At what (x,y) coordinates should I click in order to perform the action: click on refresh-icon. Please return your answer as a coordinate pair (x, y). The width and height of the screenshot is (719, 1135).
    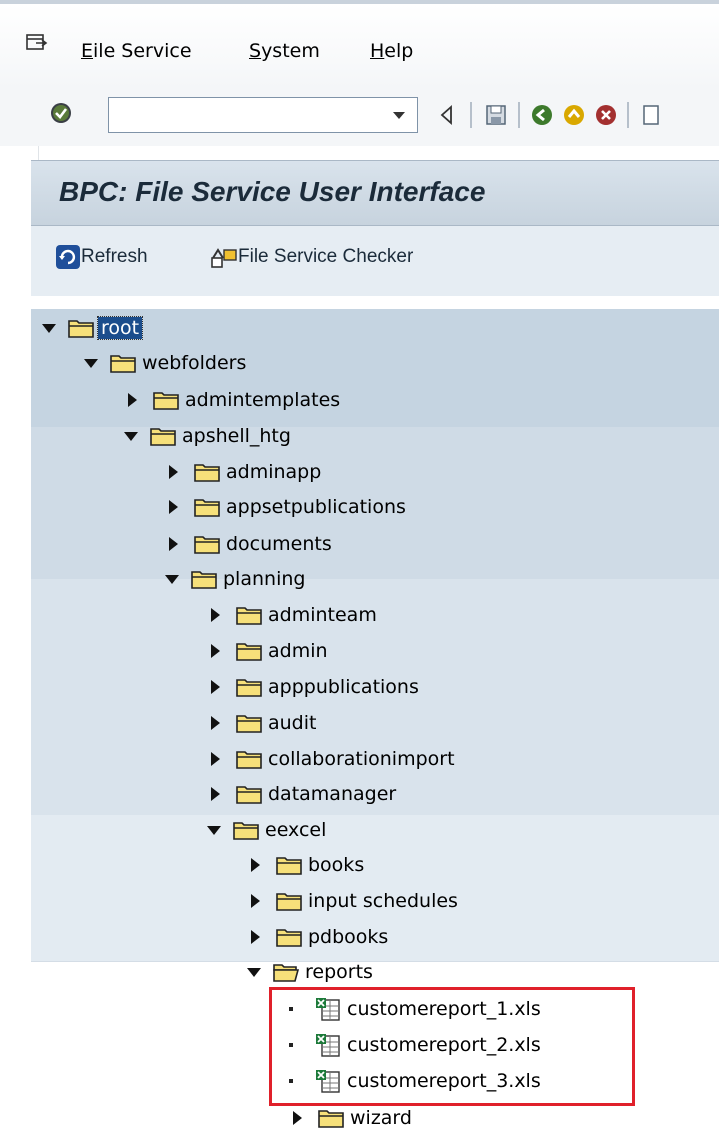
    Looking at the image, I should click on (68, 257).